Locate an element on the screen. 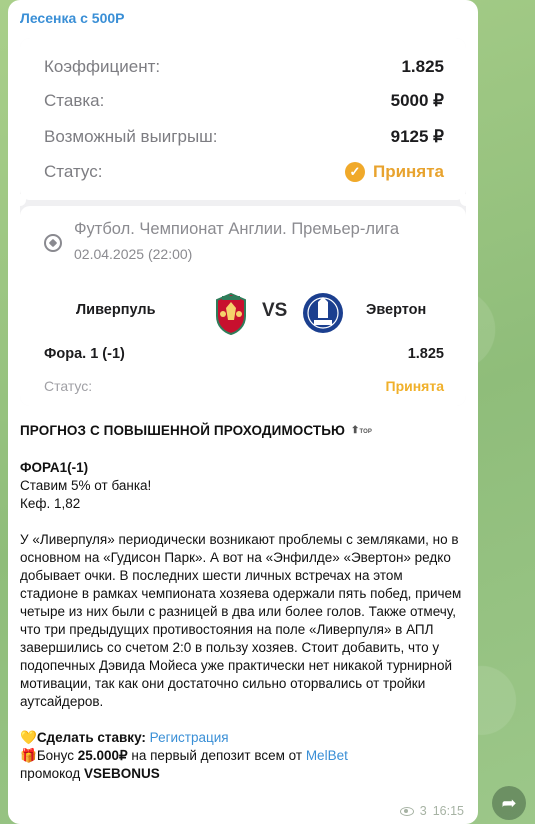  message-meta: 3 16:15 is located at coordinates (431, 811).